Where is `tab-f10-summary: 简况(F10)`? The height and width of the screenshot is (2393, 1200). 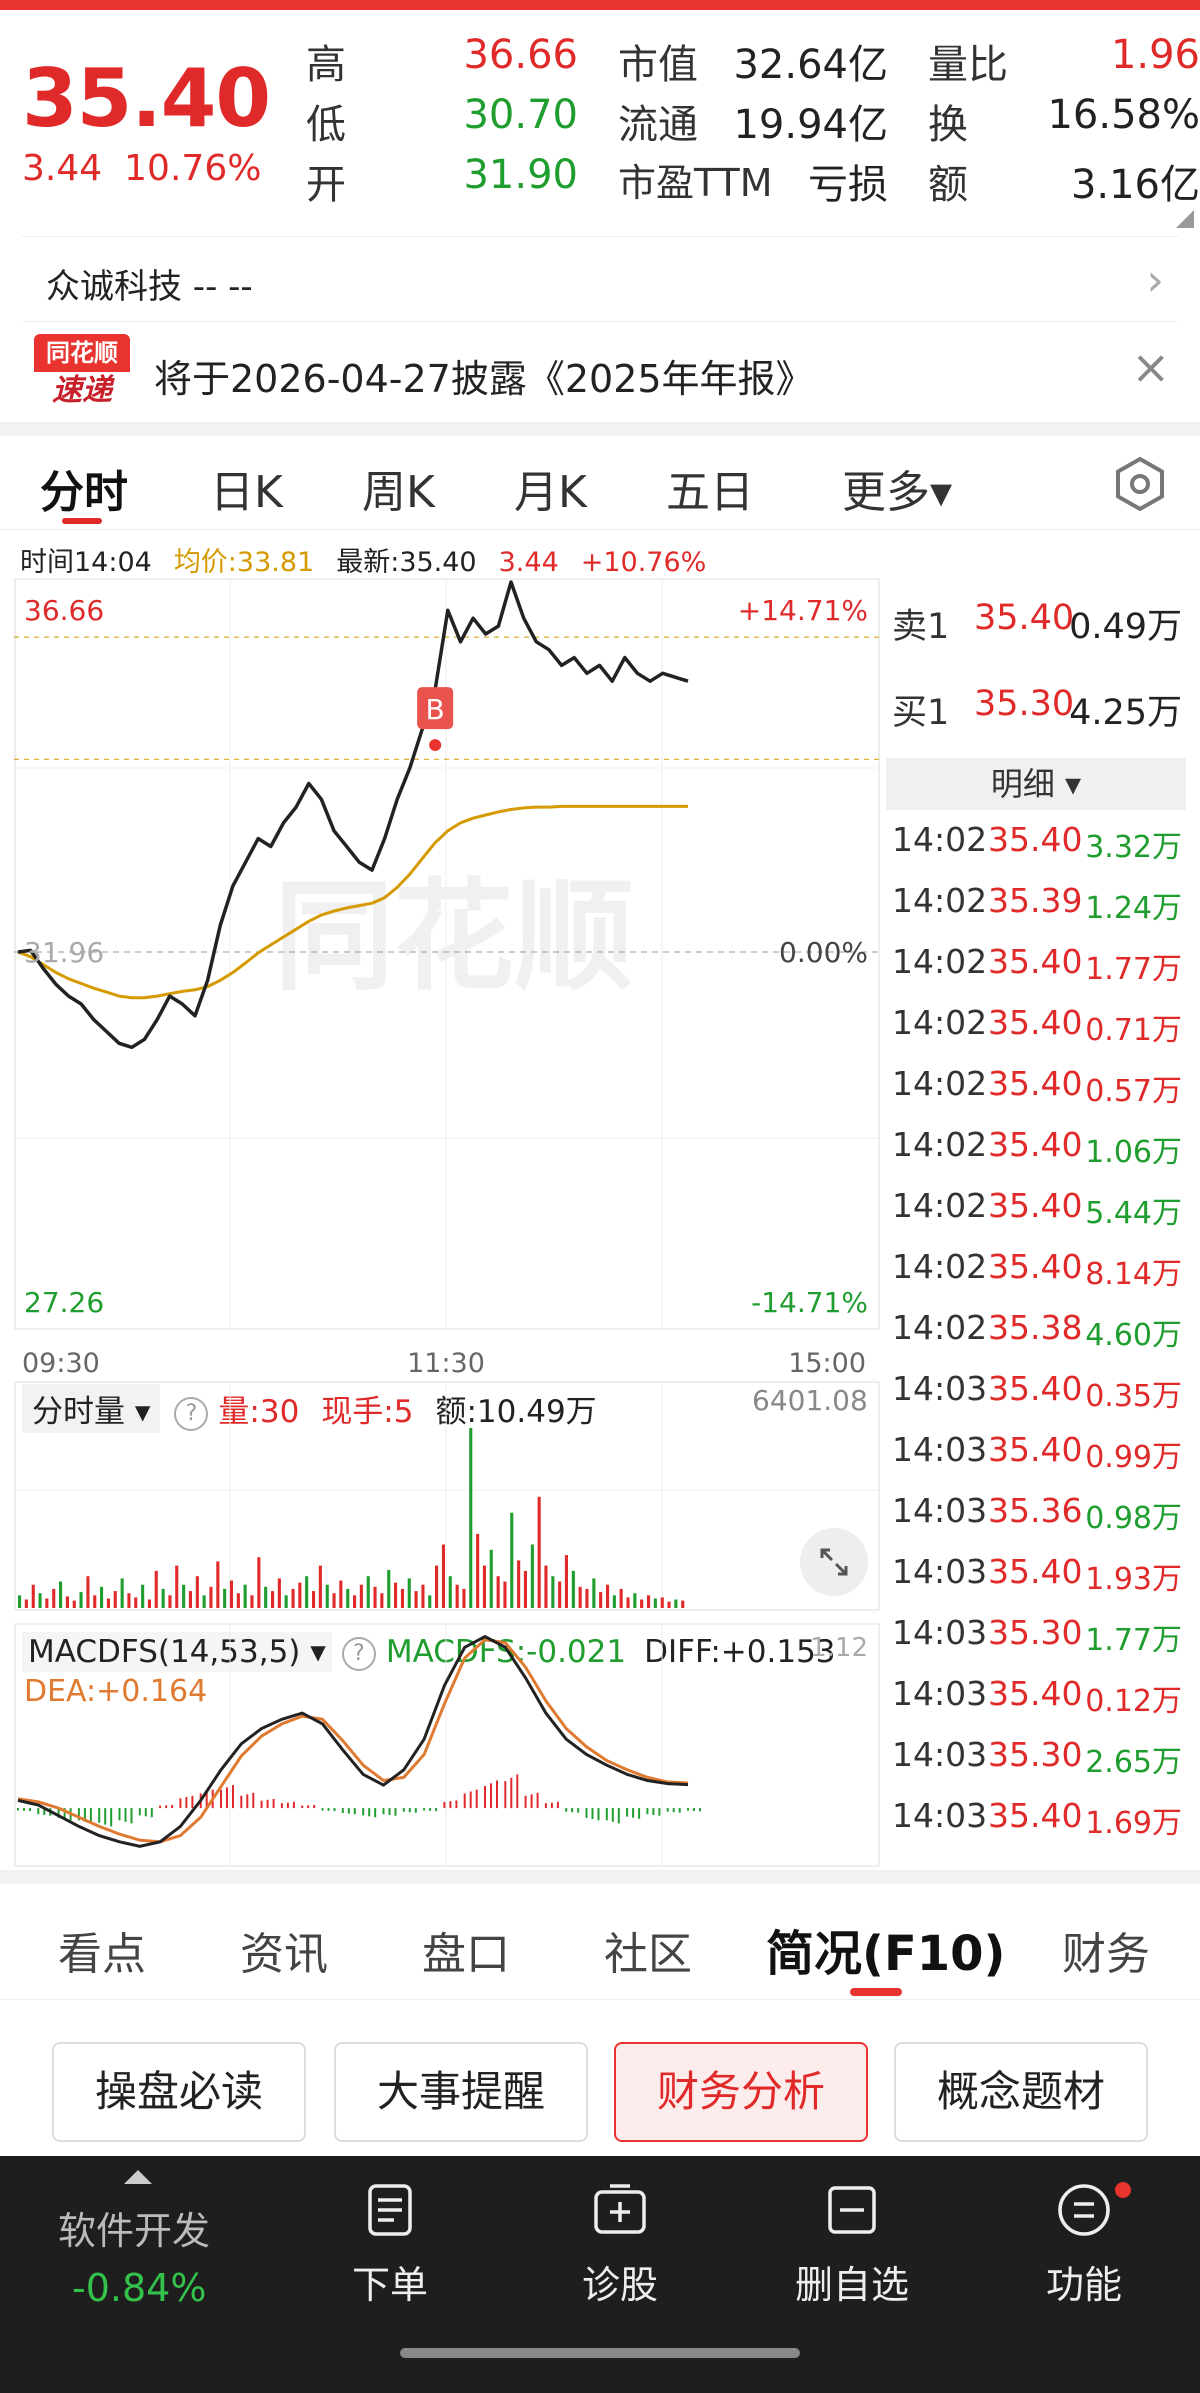 tab-f10-summary: 简况(F10) is located at coordinates (885, 1949).